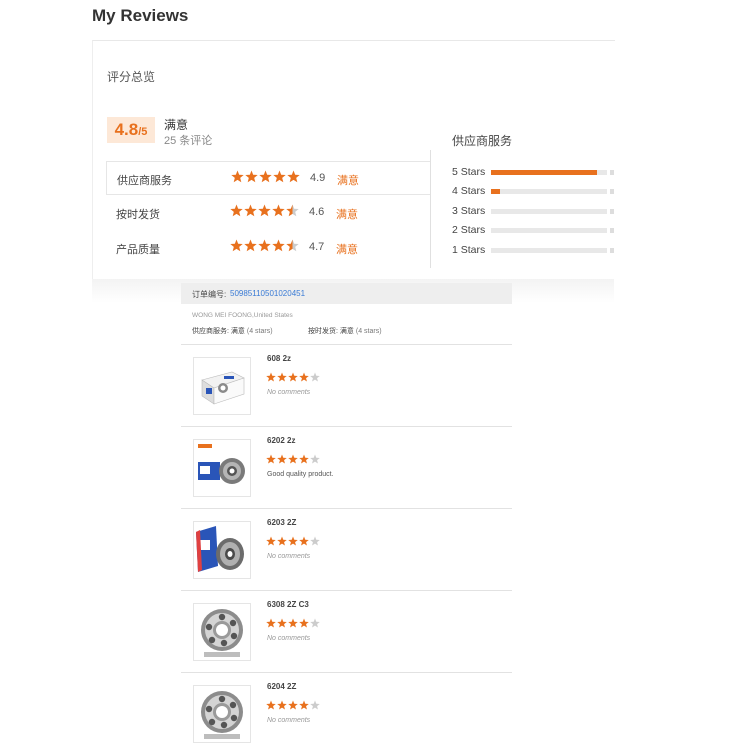 Image resolution: width=750 pixels, height=754 pixels. I want to click on rating-score: 4.6, so click(317, 212).